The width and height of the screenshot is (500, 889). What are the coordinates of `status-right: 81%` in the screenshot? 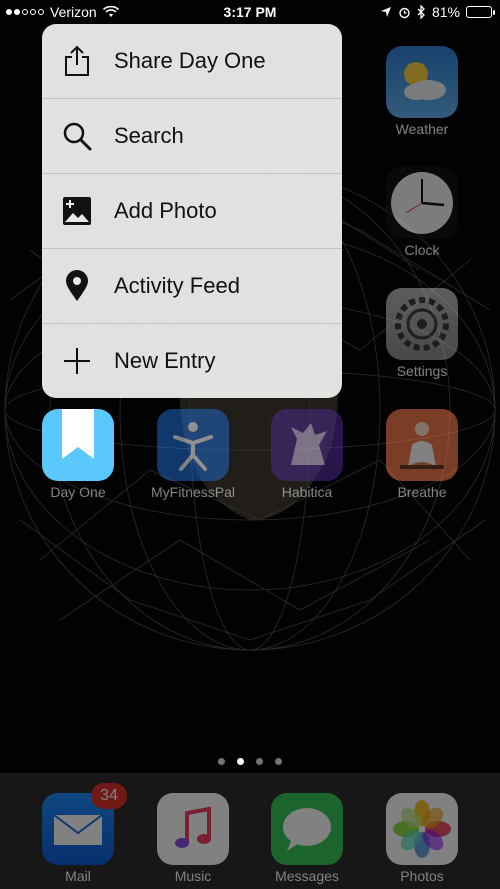 It's located at (437, 12).